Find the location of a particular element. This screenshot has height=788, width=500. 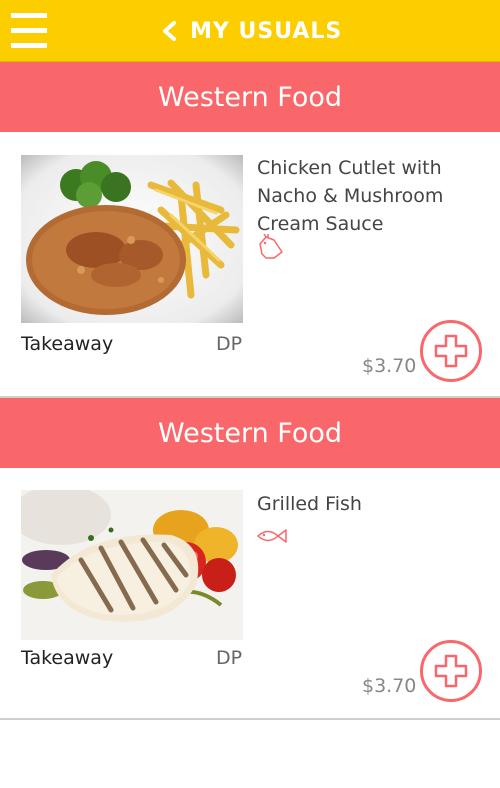

chevron-left-icon is located at coordinates (169, 31).